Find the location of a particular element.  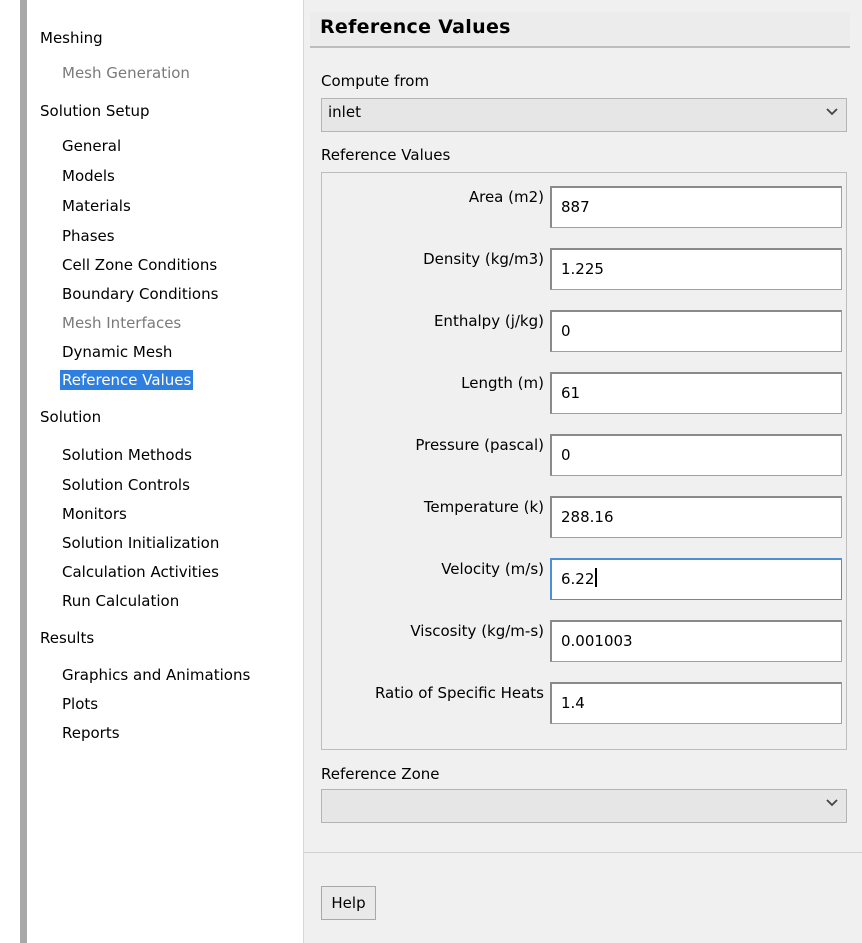

ratio-of-specific-heats-label: Ratio of Specific Heats is located at coordinates (459, 693).